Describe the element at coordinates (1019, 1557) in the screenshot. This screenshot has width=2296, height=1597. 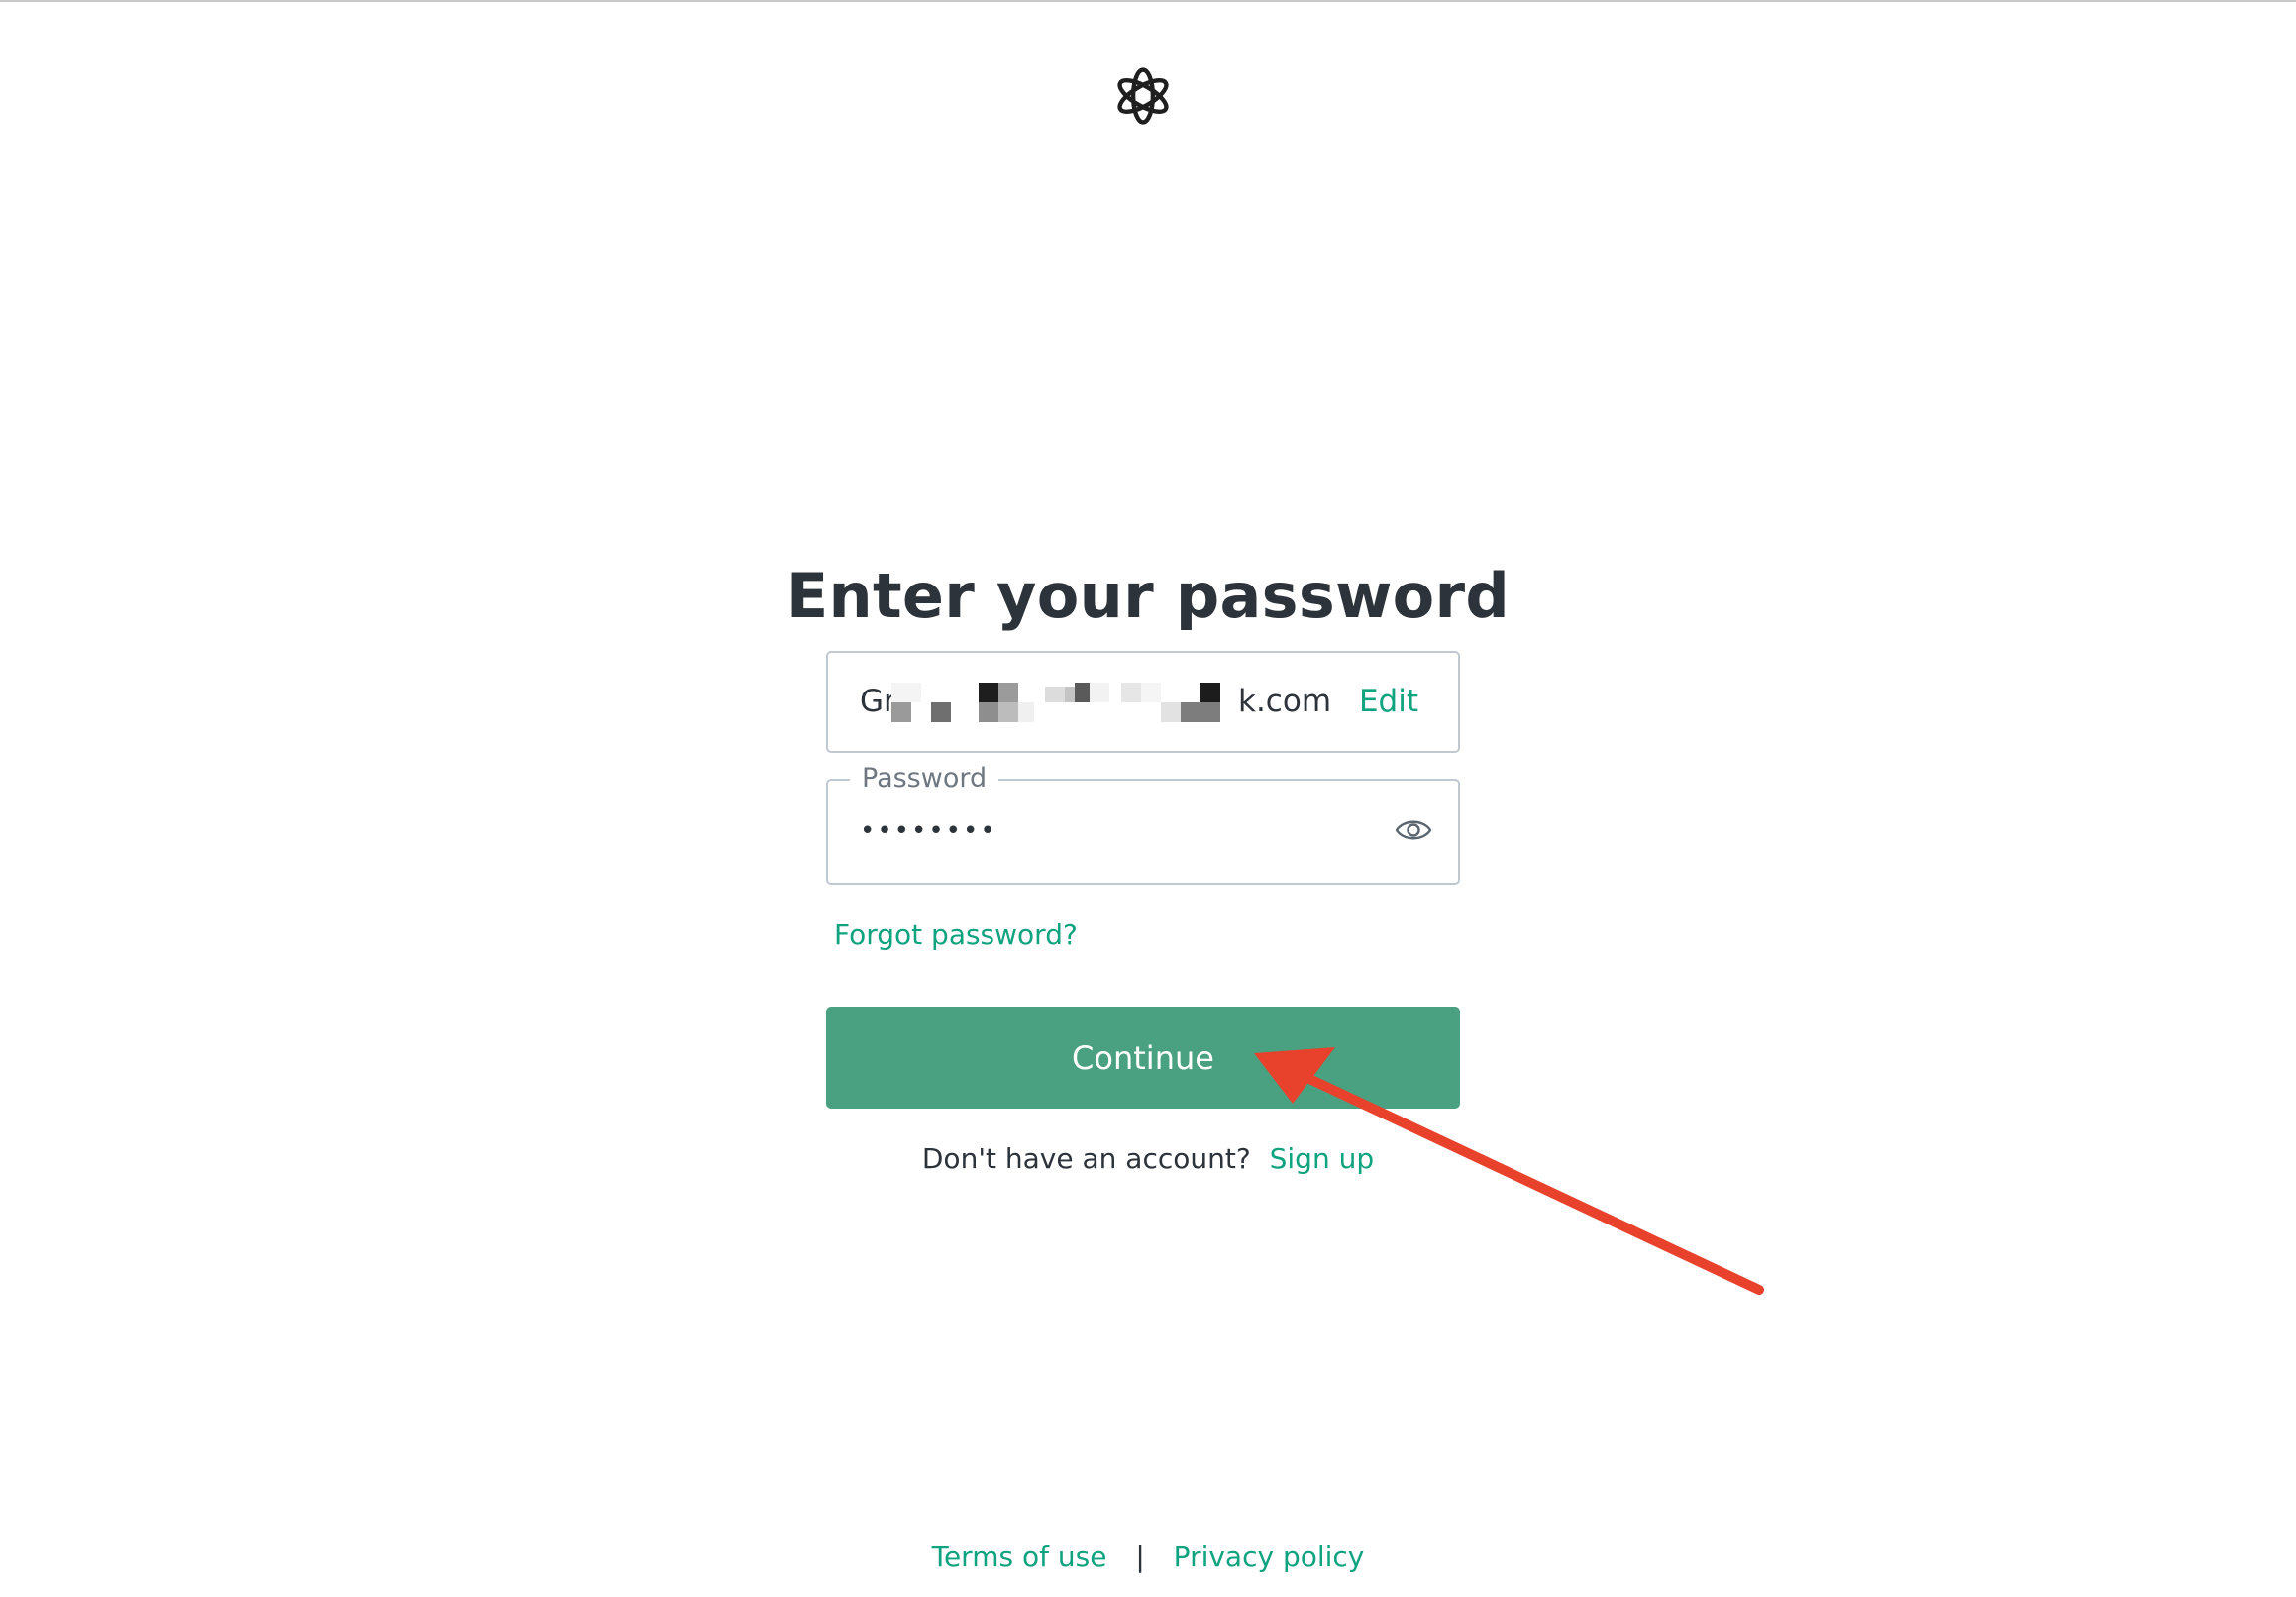
I see `terms-of-use-link: Terms of use` at that location.